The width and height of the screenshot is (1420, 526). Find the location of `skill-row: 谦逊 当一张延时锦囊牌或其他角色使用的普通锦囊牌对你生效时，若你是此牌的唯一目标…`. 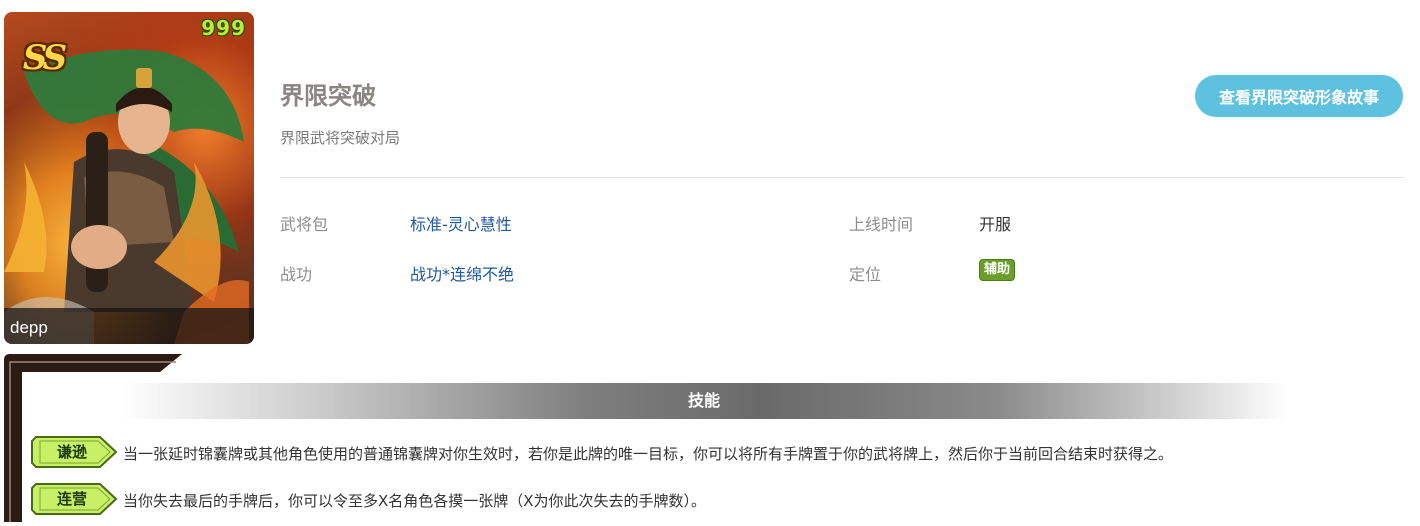

skill-row: 谦逊 当一张延时锦囊牌或其他角色使用的普通锦囊牌对你生效时，若你是此牌的唯一目标… is located at coordinates (720, 452).